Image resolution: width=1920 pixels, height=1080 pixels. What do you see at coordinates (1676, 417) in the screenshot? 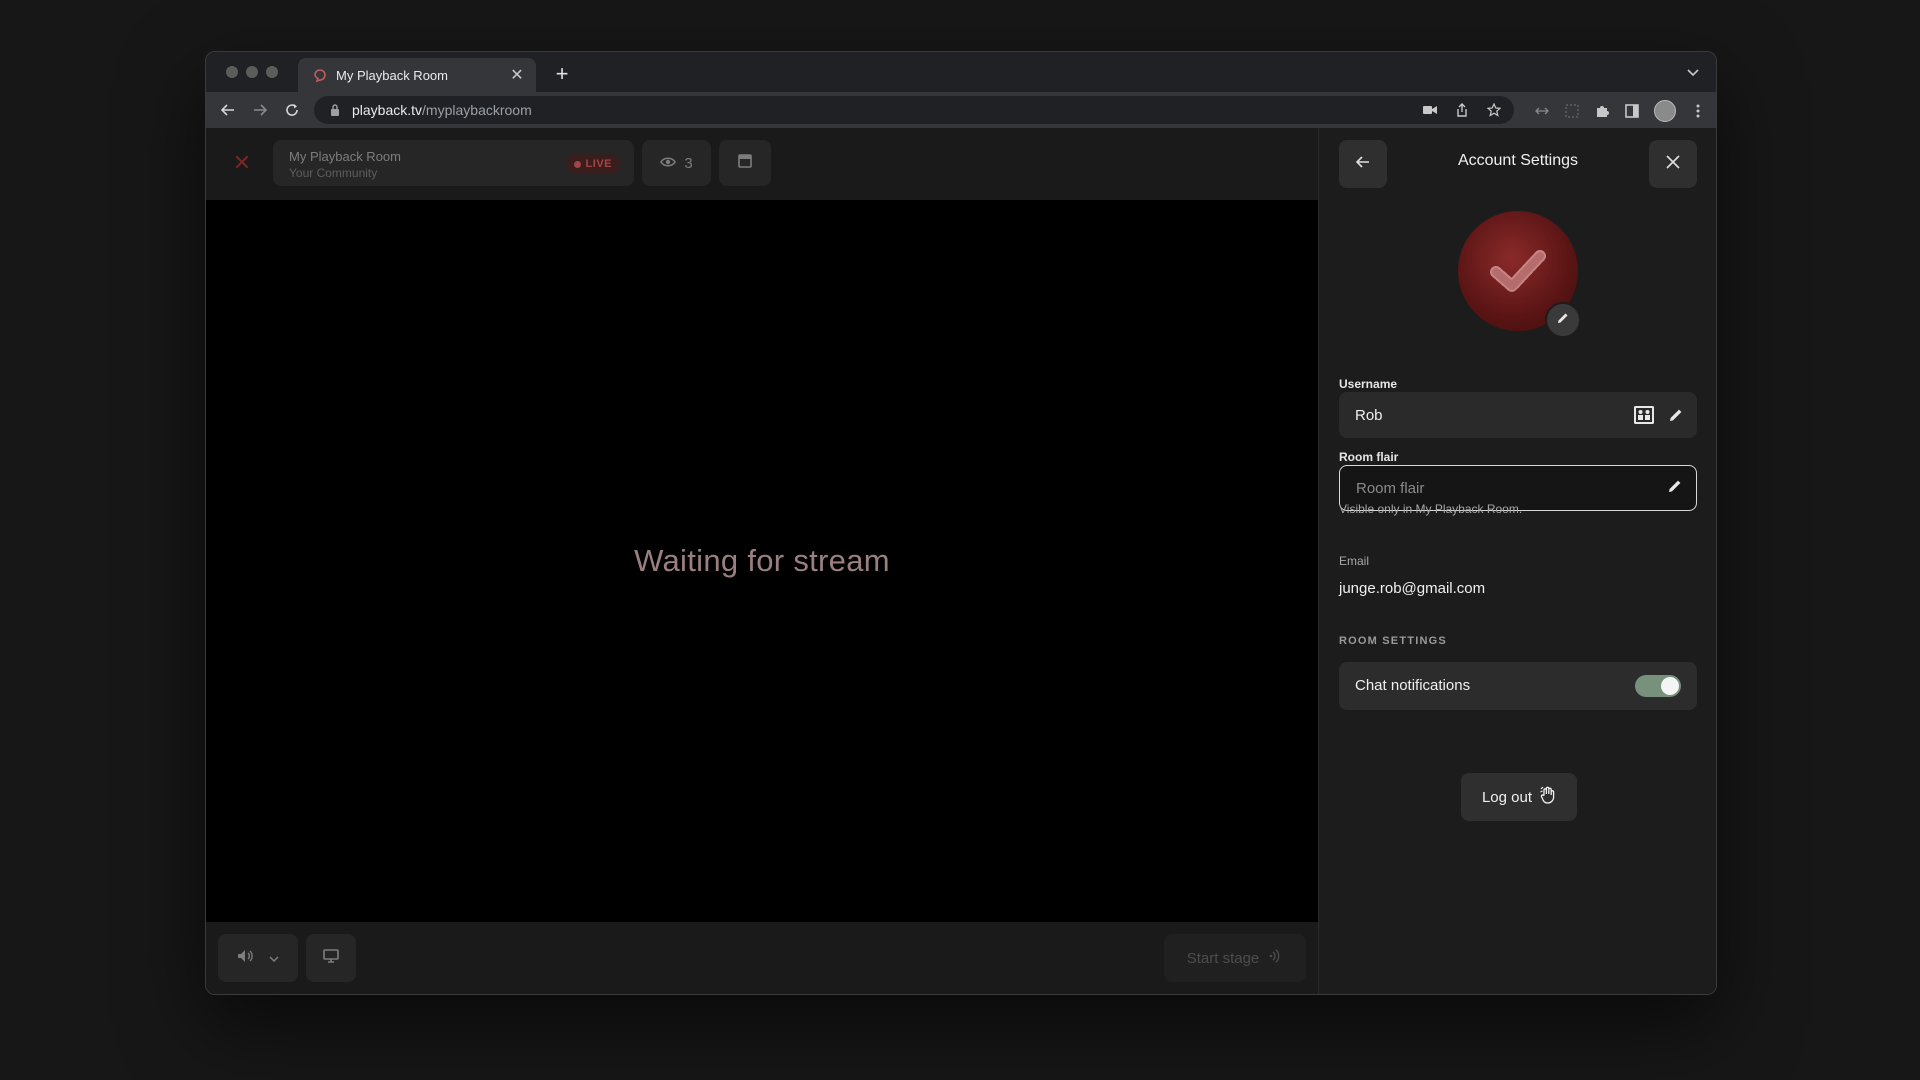
I see `username-edit-pencil-icon` at bounding box center [1676, 417].